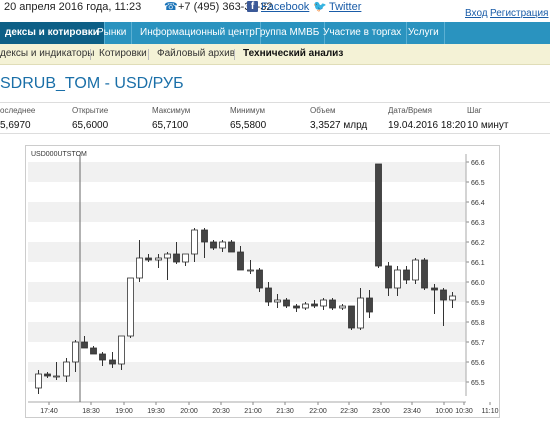  I want to click on stats-datetime: 19.04.2016 18:20, so click(427, 125).